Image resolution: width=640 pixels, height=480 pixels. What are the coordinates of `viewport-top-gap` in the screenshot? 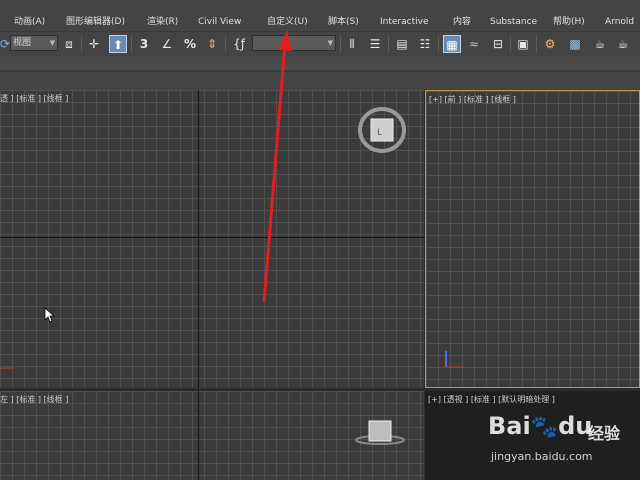 It's located at (320, 81).